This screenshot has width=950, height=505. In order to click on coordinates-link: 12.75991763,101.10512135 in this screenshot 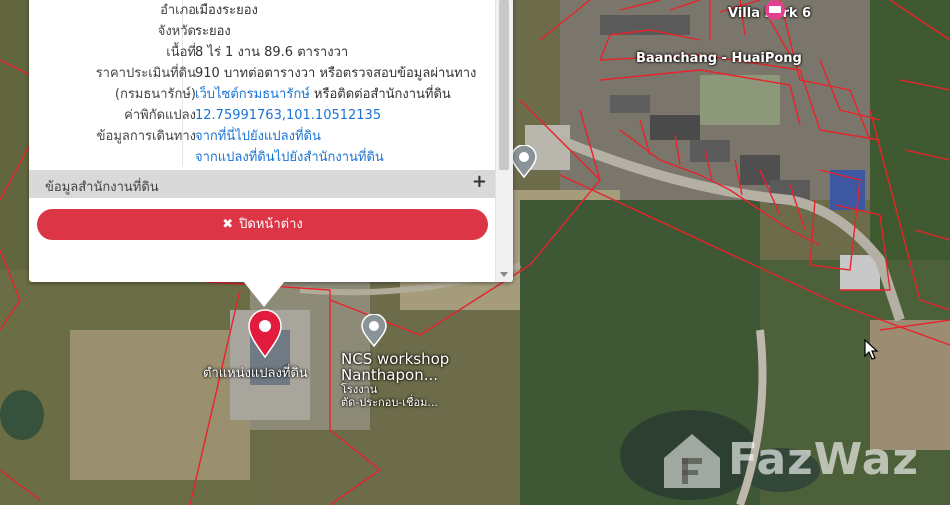, I will do `click(288, 115)`.